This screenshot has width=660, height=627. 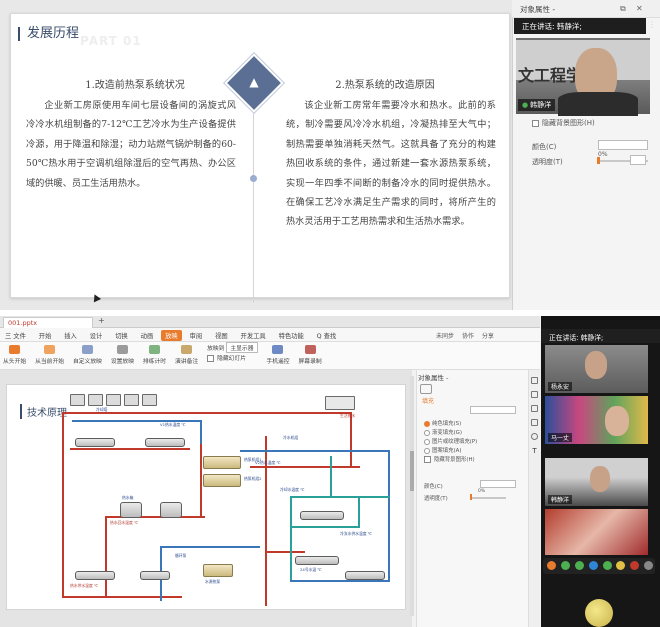 I want to click on ribbon-record: 屏幕录制, so click(x=310, y=353).